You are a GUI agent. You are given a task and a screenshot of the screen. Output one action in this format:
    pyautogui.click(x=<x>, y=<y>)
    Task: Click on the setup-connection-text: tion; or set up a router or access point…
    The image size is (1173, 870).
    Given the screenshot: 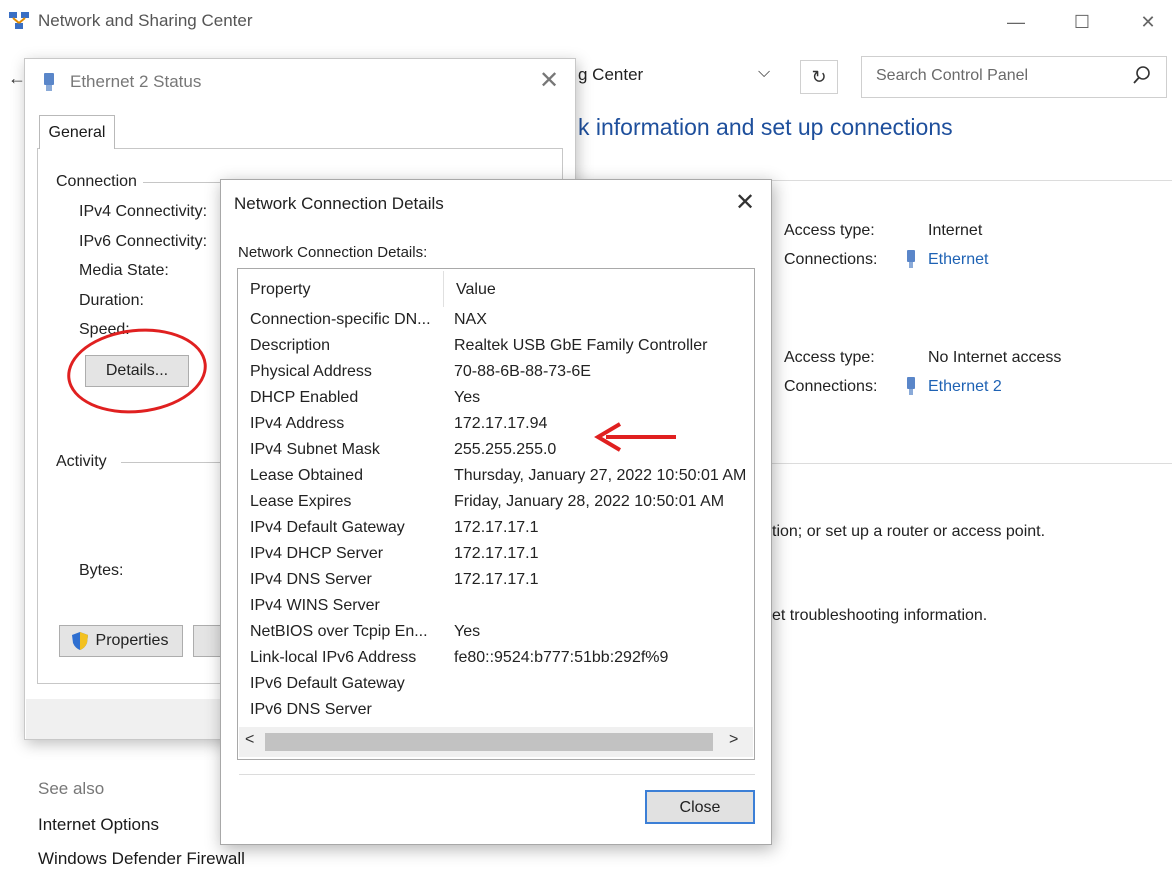 What is the action you would take?
    pyautogui.click(x=908, y=532)
    